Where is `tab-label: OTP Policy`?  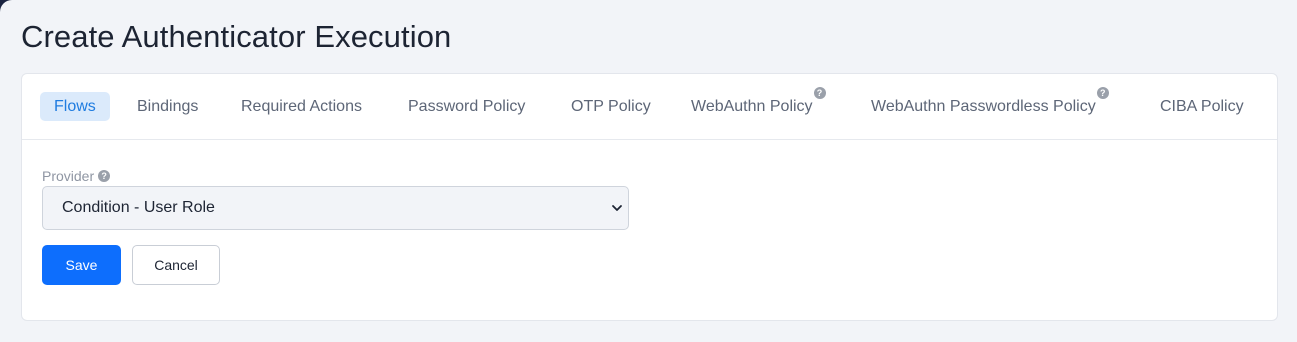 tab-label: OTP Policy is located at coordinates (611, 106).